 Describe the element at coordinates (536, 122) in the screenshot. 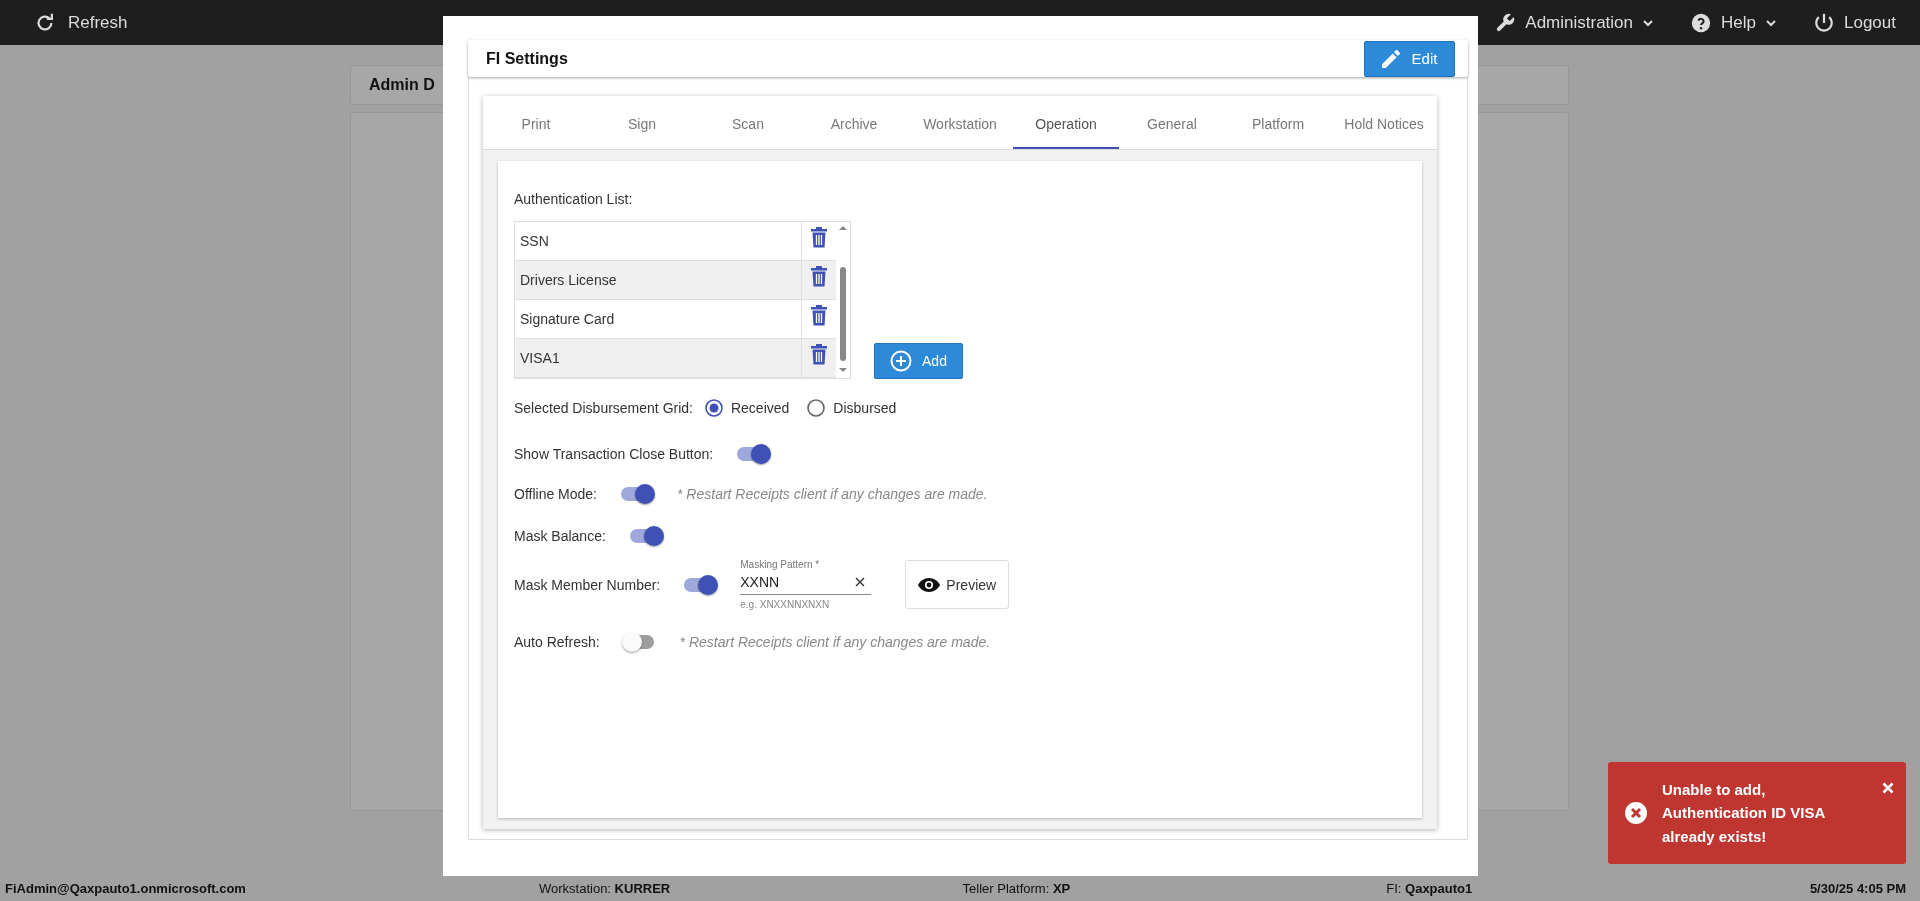

I see `settings-tab: Print` at that location.